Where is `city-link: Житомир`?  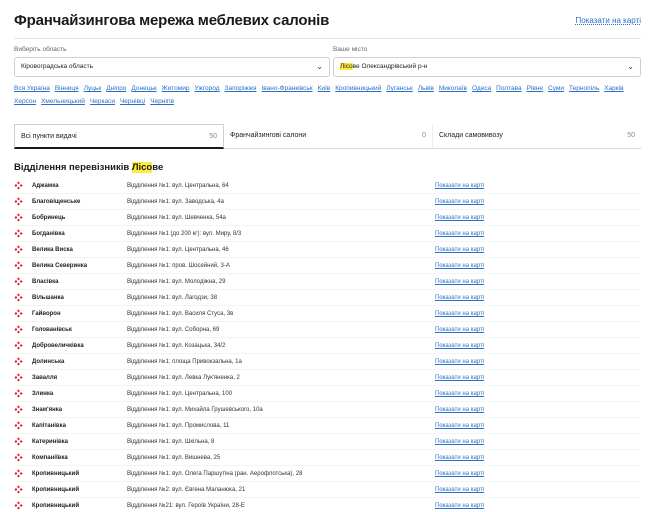 city-link: Житомир is located at coordinates (176, 88).